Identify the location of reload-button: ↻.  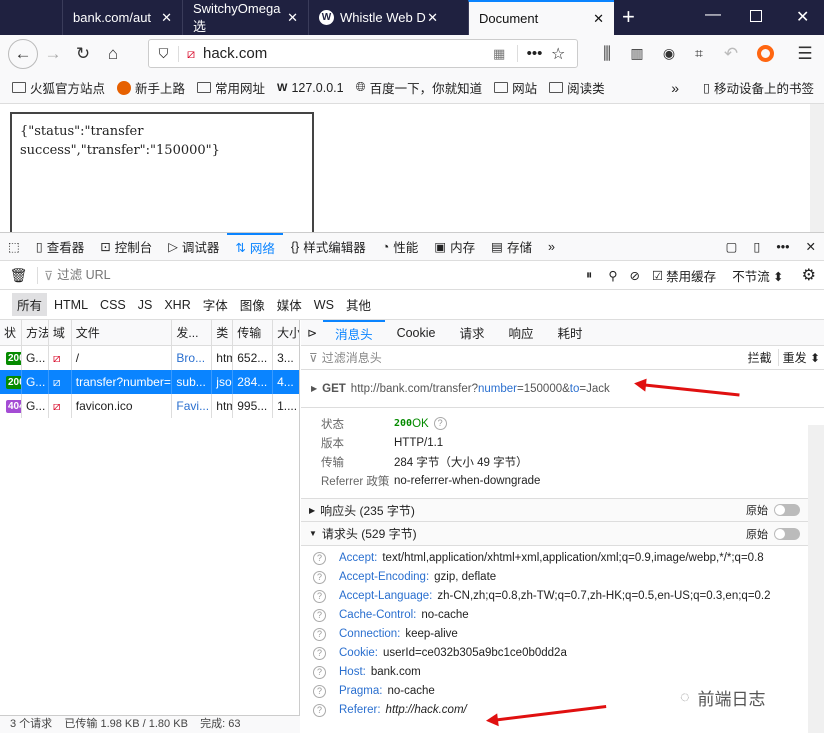
(83, 54).